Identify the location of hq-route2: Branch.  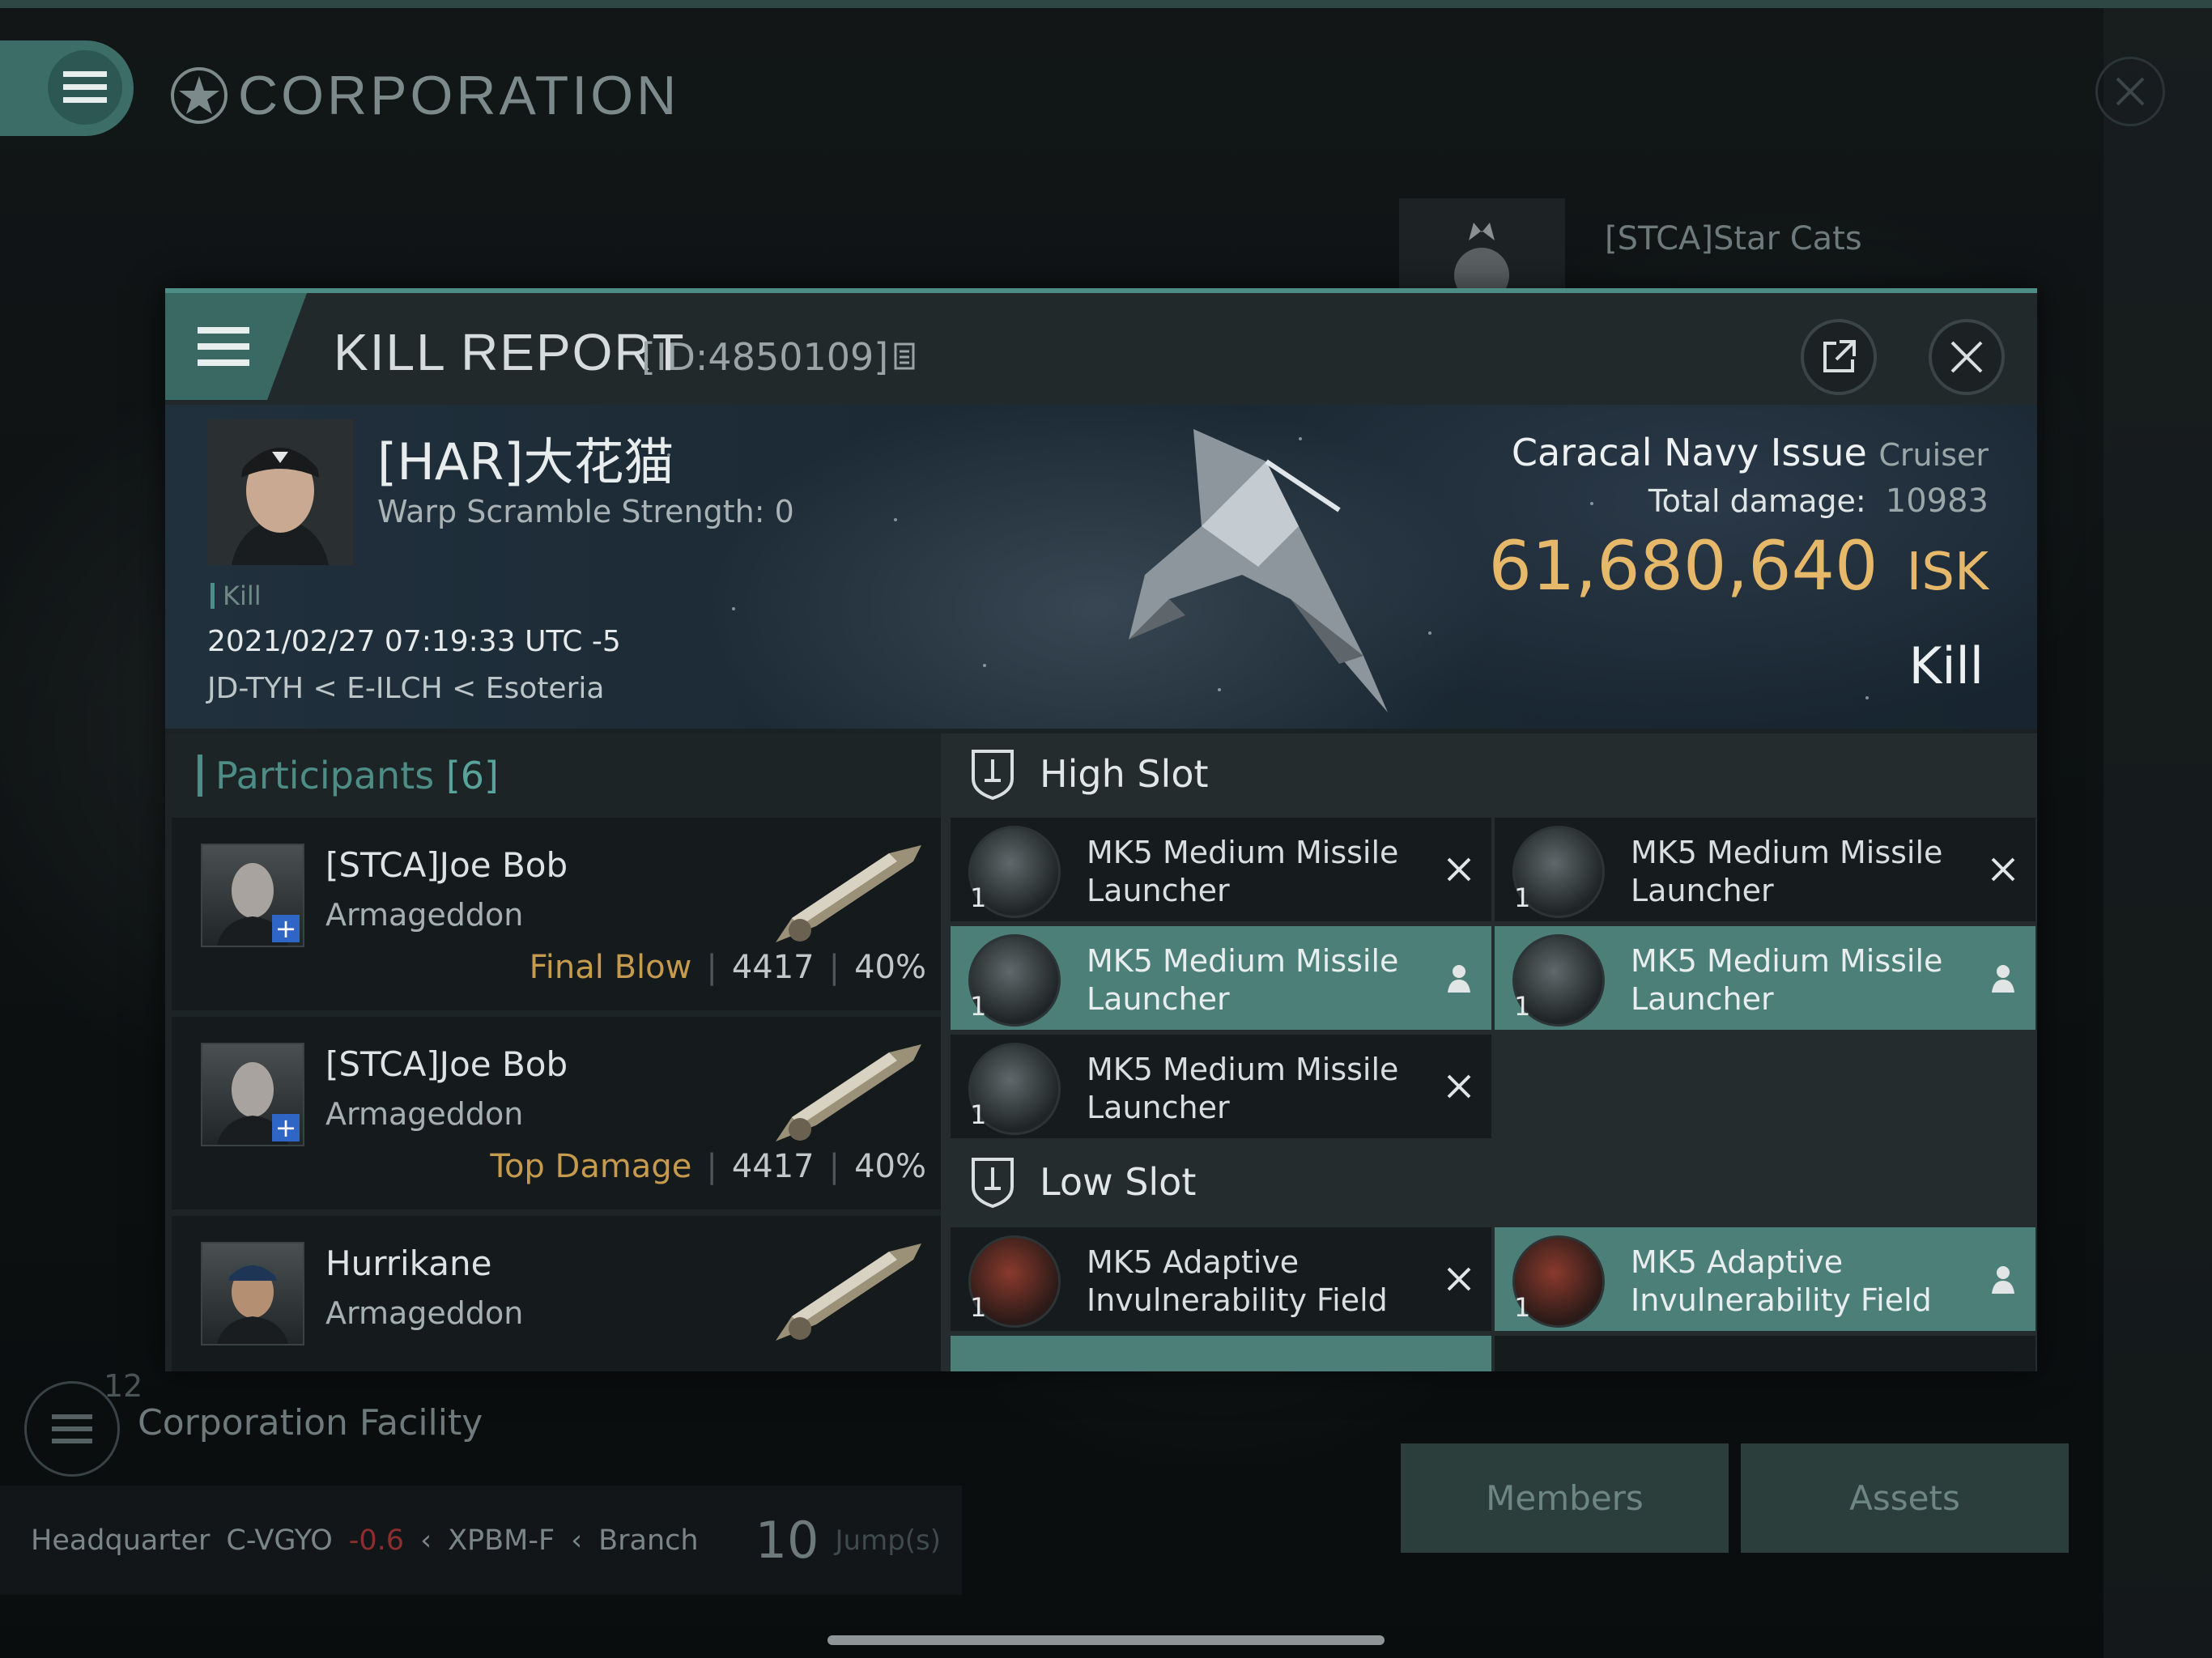
(648, 1540).